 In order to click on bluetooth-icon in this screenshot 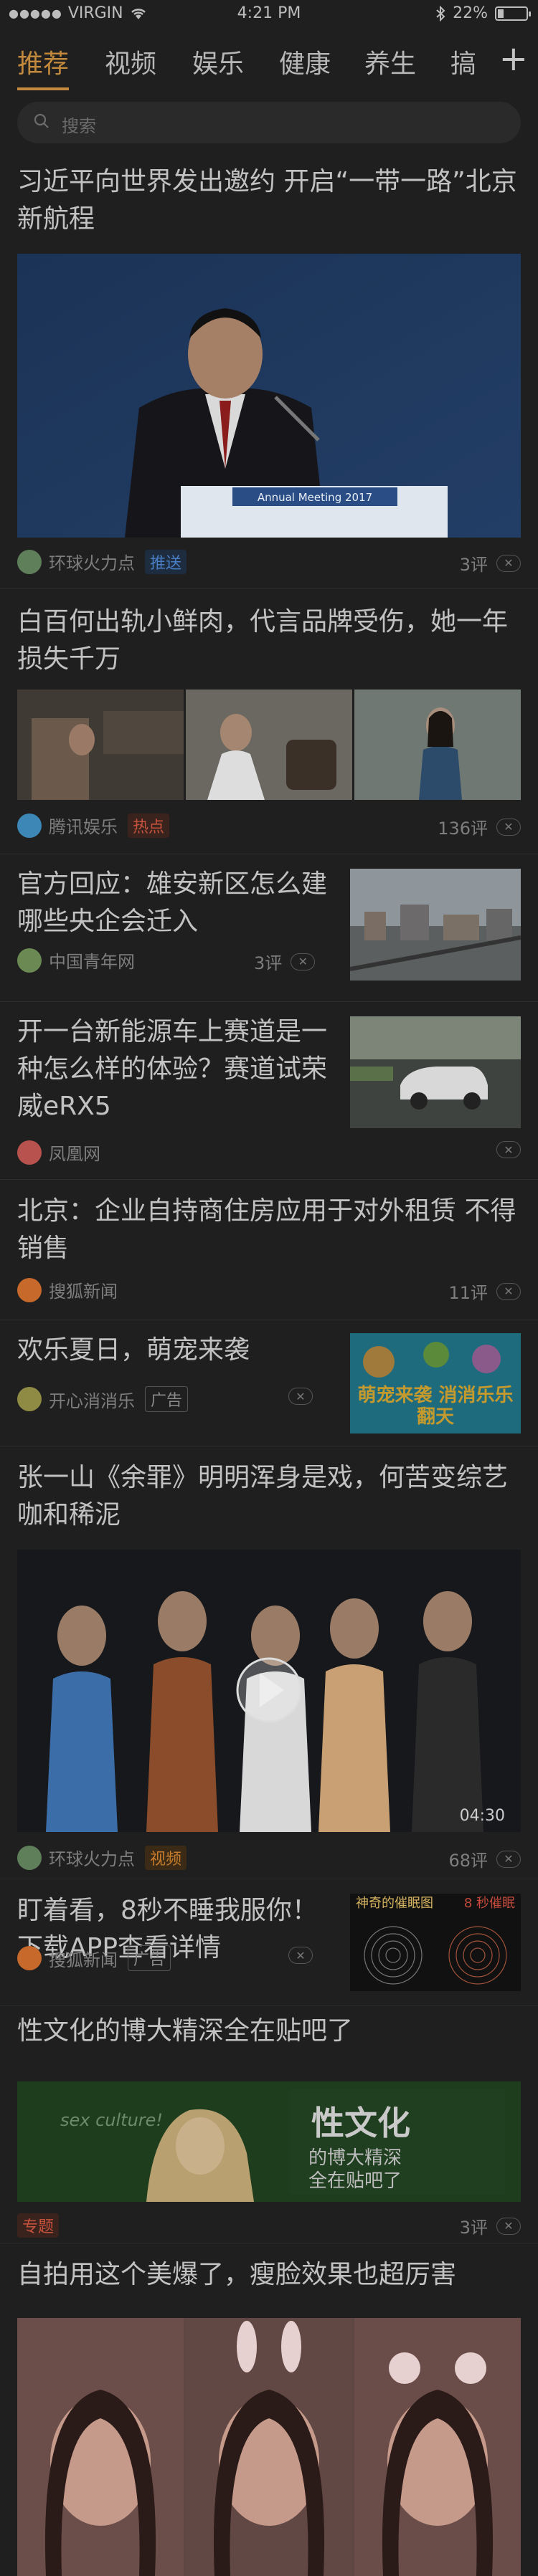, I will do `click(440, 13)`.